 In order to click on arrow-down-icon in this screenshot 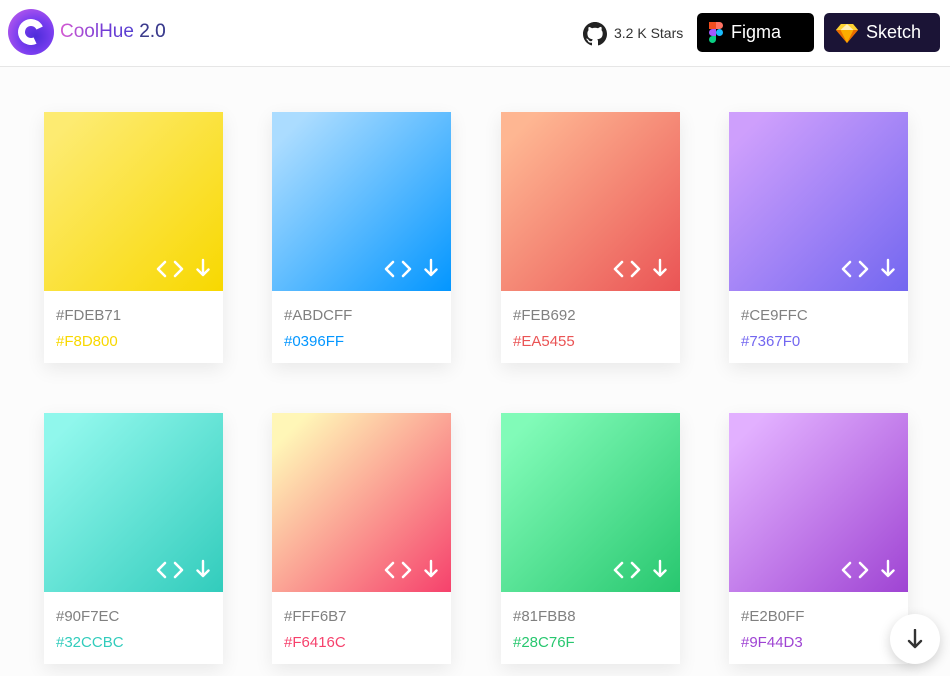, I will do `click(915, 639)`.